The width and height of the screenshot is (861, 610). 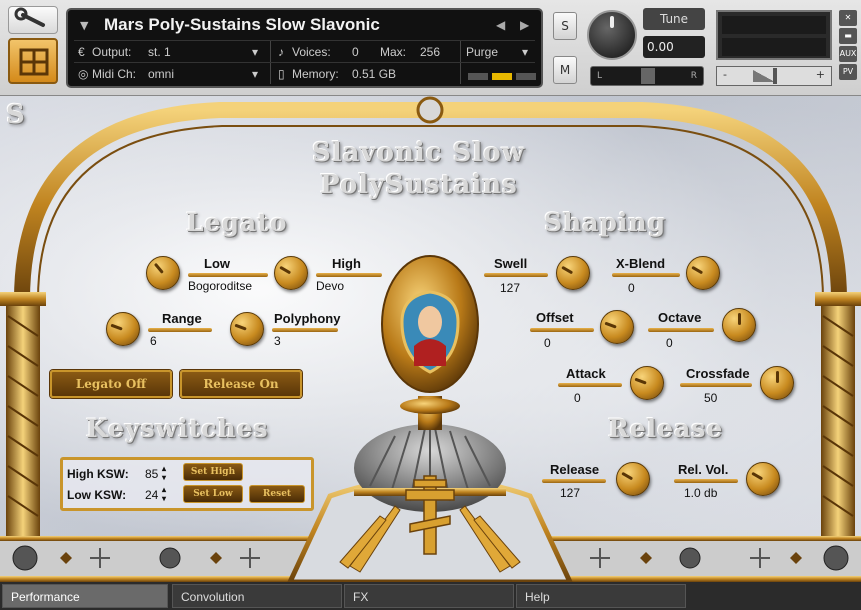 I want to click on pan-slider: L R, so click(x=647, y=76).